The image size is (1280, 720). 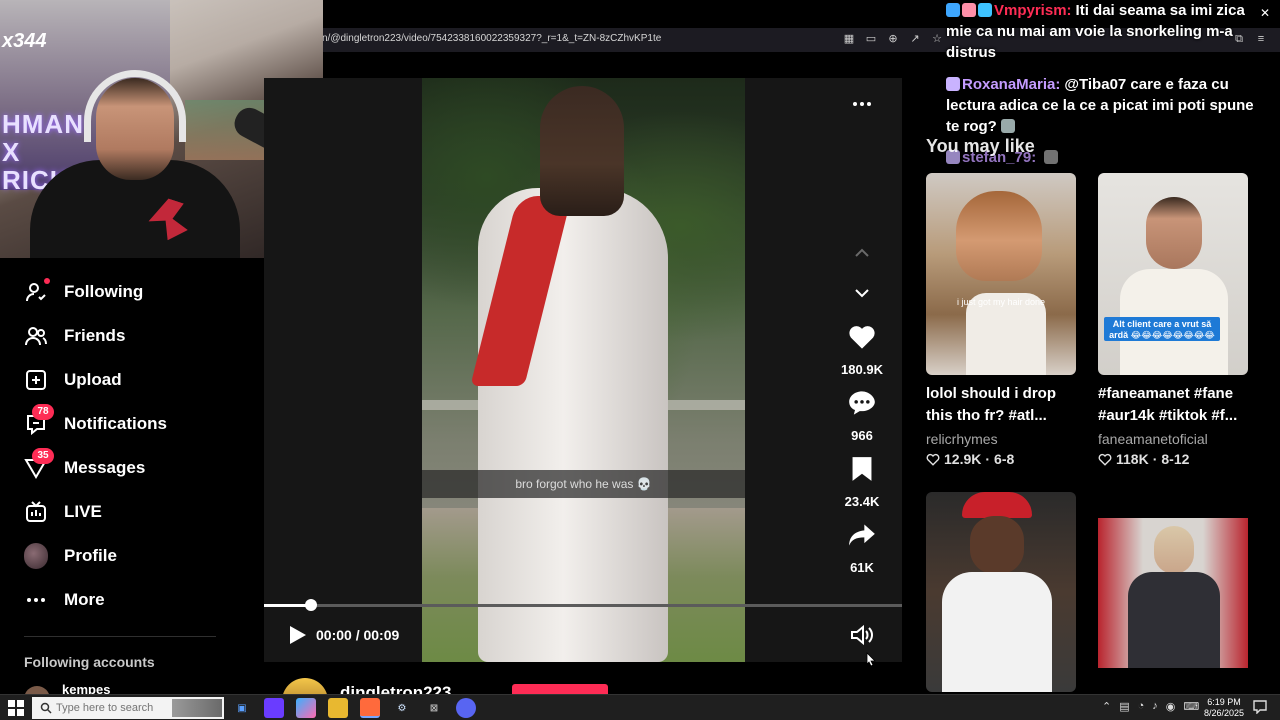 I want to click on sidebar-item-profile: Profile, so click(x=70, y=556).